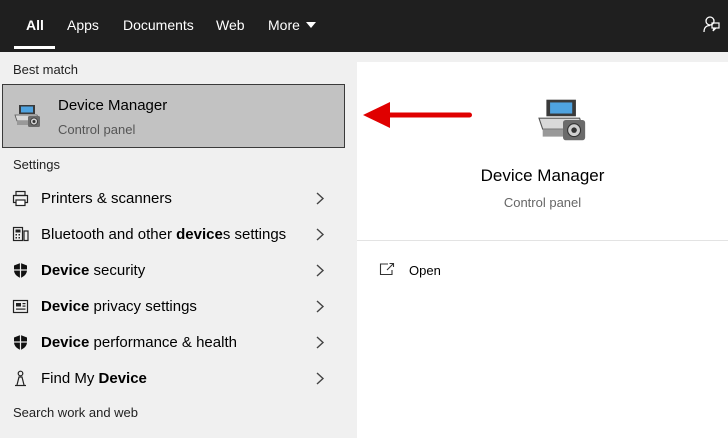  What do you see at coordinates (364, 26) in the screenshot?
I see `search-filter-tabs: All Apps Documents Web More` at bounding box center [364, 26].